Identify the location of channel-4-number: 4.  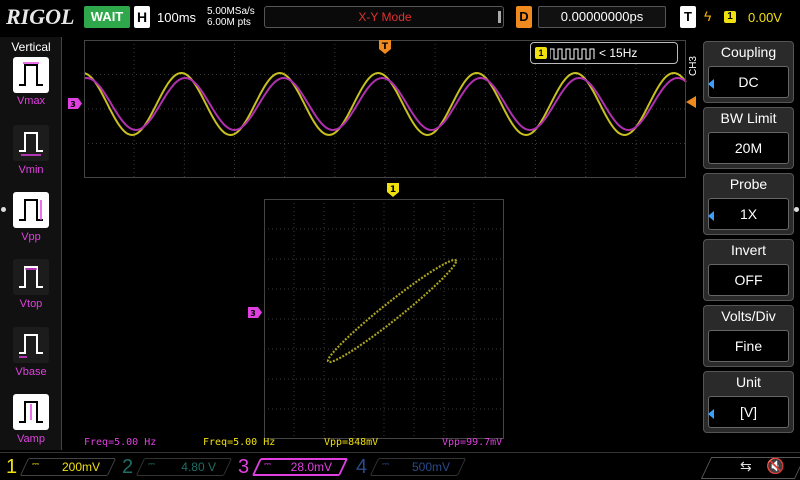
(362, 467).